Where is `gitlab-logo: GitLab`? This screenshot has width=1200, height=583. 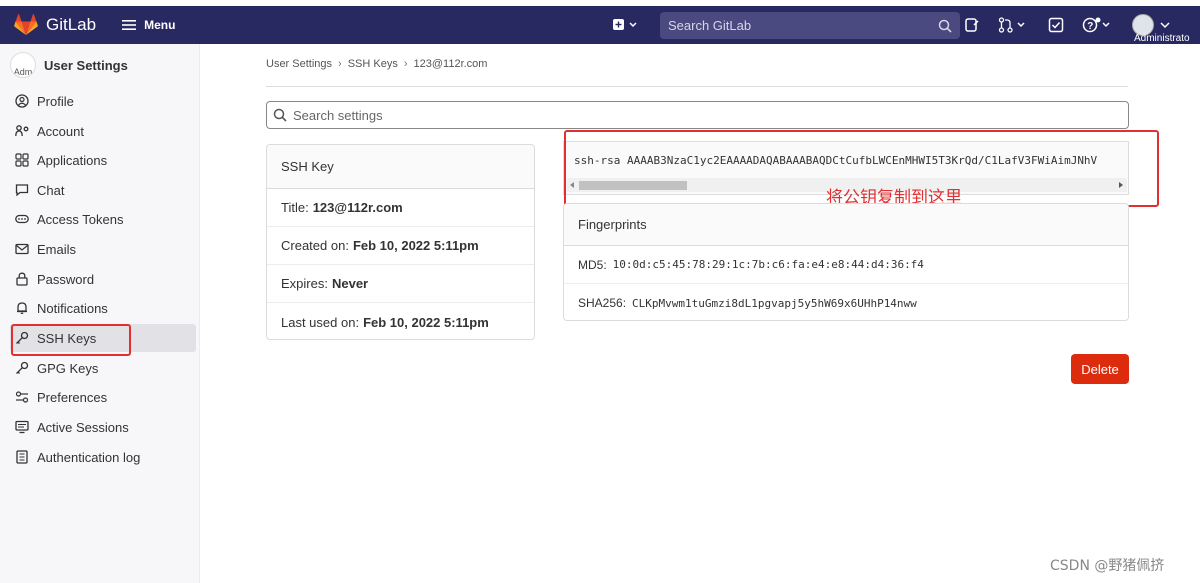 gitlab-logo: GitLab is located at coordinates (55, 25).